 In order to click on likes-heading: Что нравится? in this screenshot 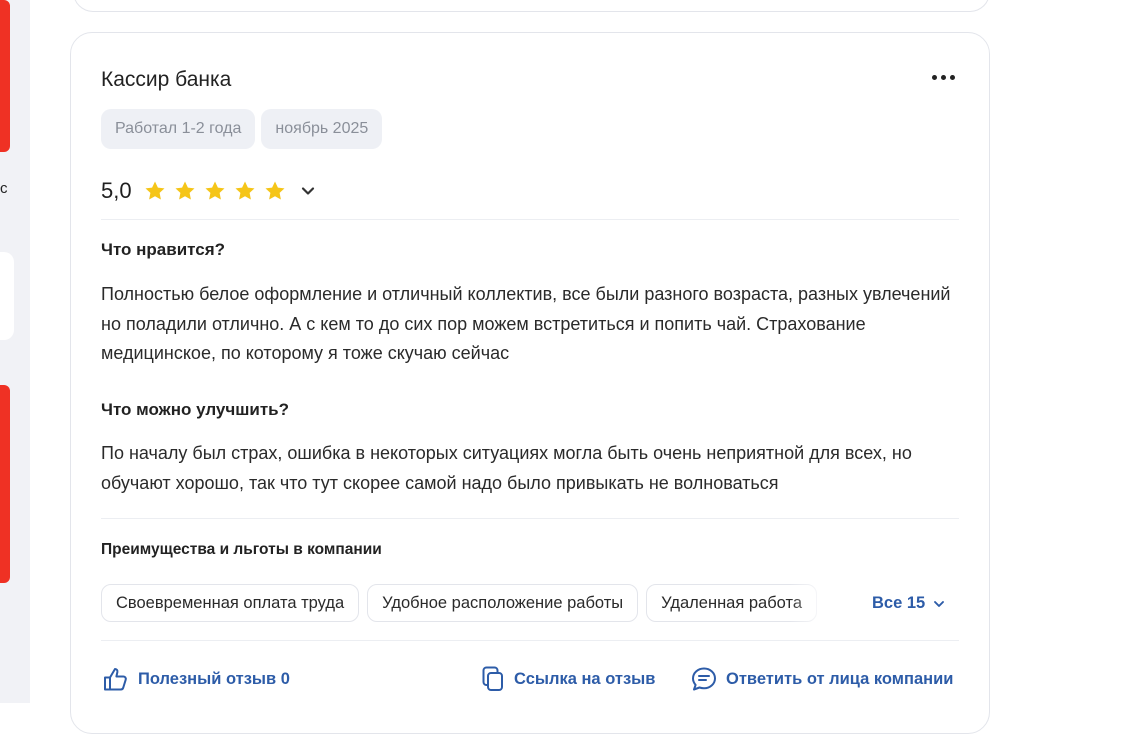, I will do `click(163, 249)`.